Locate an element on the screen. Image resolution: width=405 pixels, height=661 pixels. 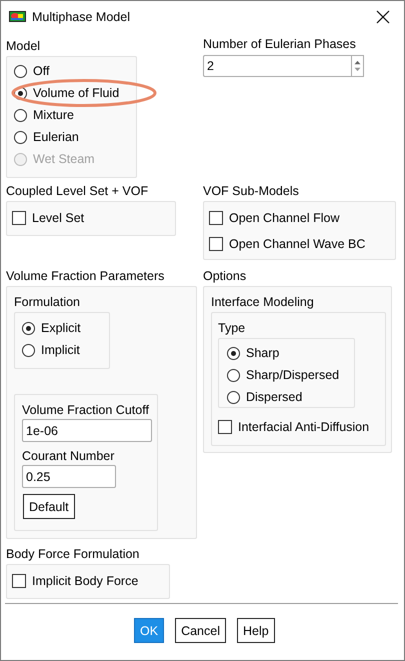
group-label: Volume Fraction Cutoff is located at coordinates (86, 410).